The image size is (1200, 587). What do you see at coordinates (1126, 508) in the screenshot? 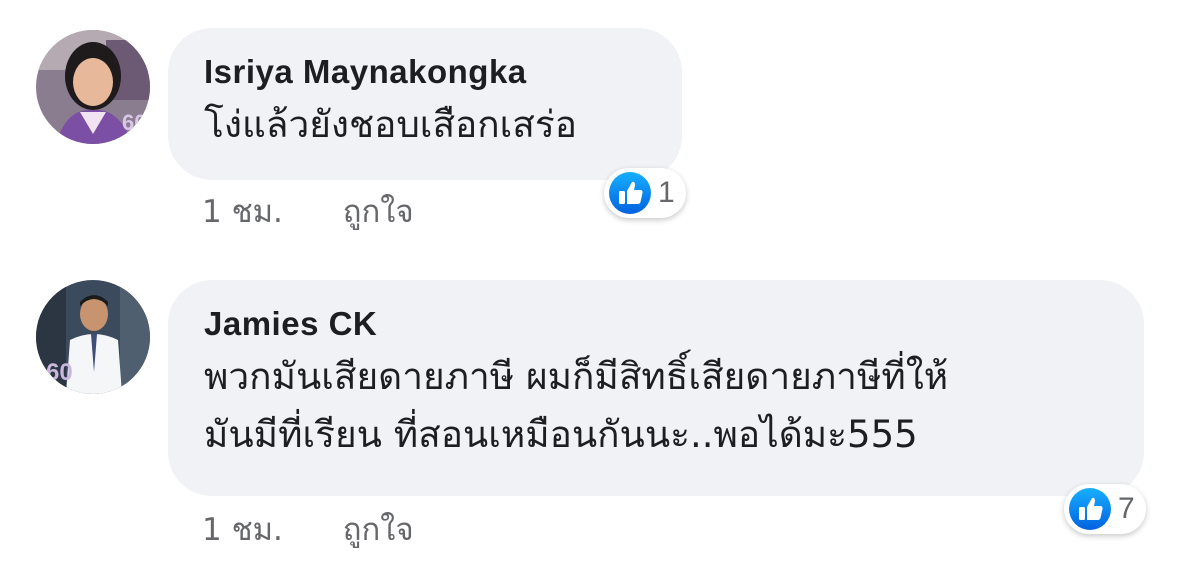
I see `reaction-count: 7` at bounding box center [1126, 508].